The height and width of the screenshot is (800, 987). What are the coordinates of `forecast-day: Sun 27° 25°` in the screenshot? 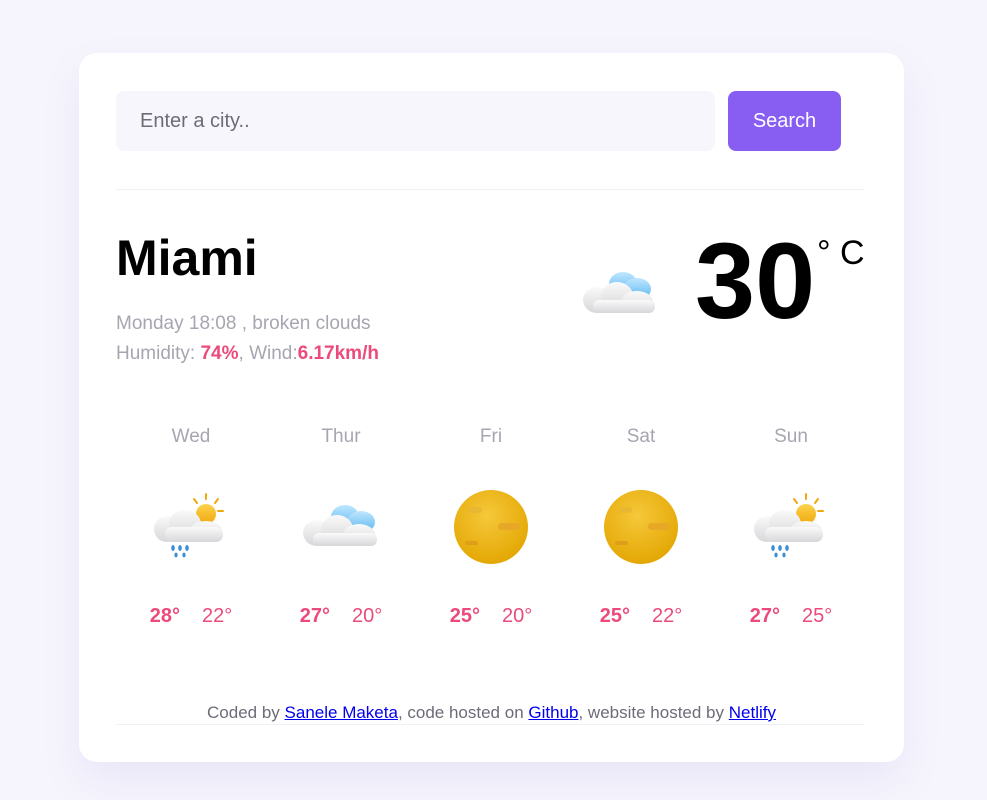 It's located at (791, 533).